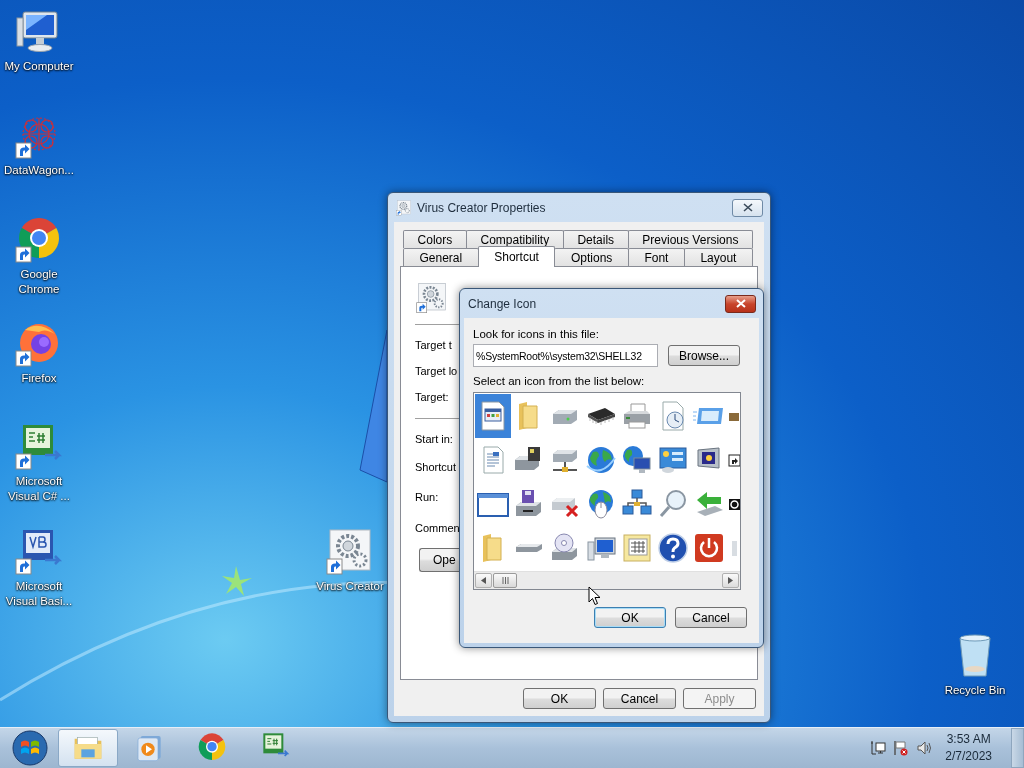 This screenshot has width=1024, height=768. What do you see at coordinates (607, 580) in the screenshot?
I see `horizontal-scrollbar` at bounding box center [607, 580].